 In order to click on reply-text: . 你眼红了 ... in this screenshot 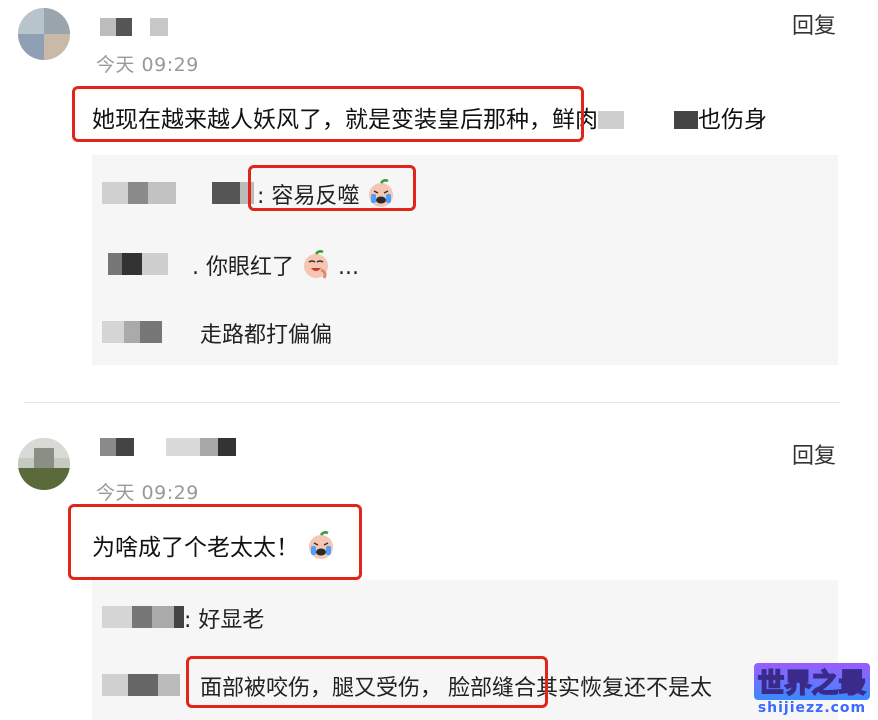, I will do `click(275, 265)`.